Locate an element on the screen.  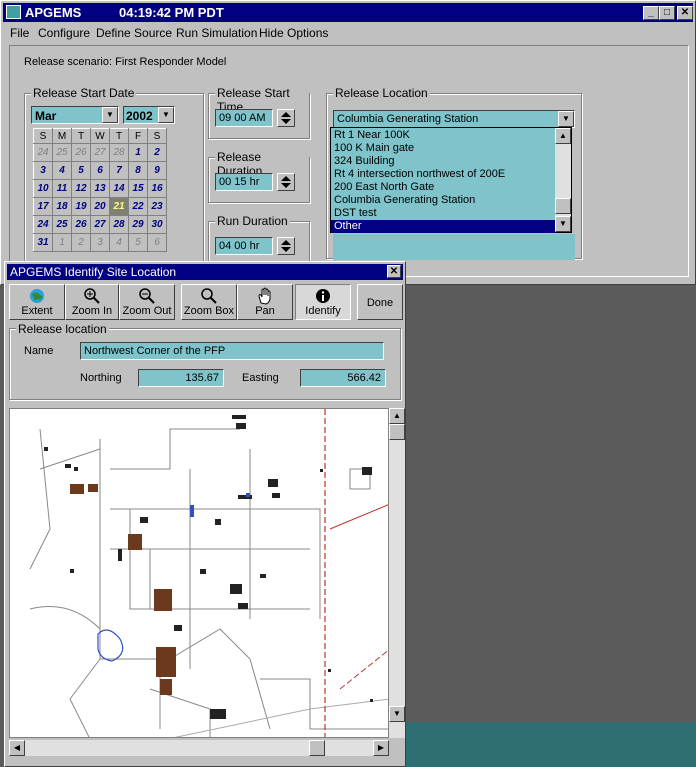
pan-button: Pan is located at coordinates (265, 302).